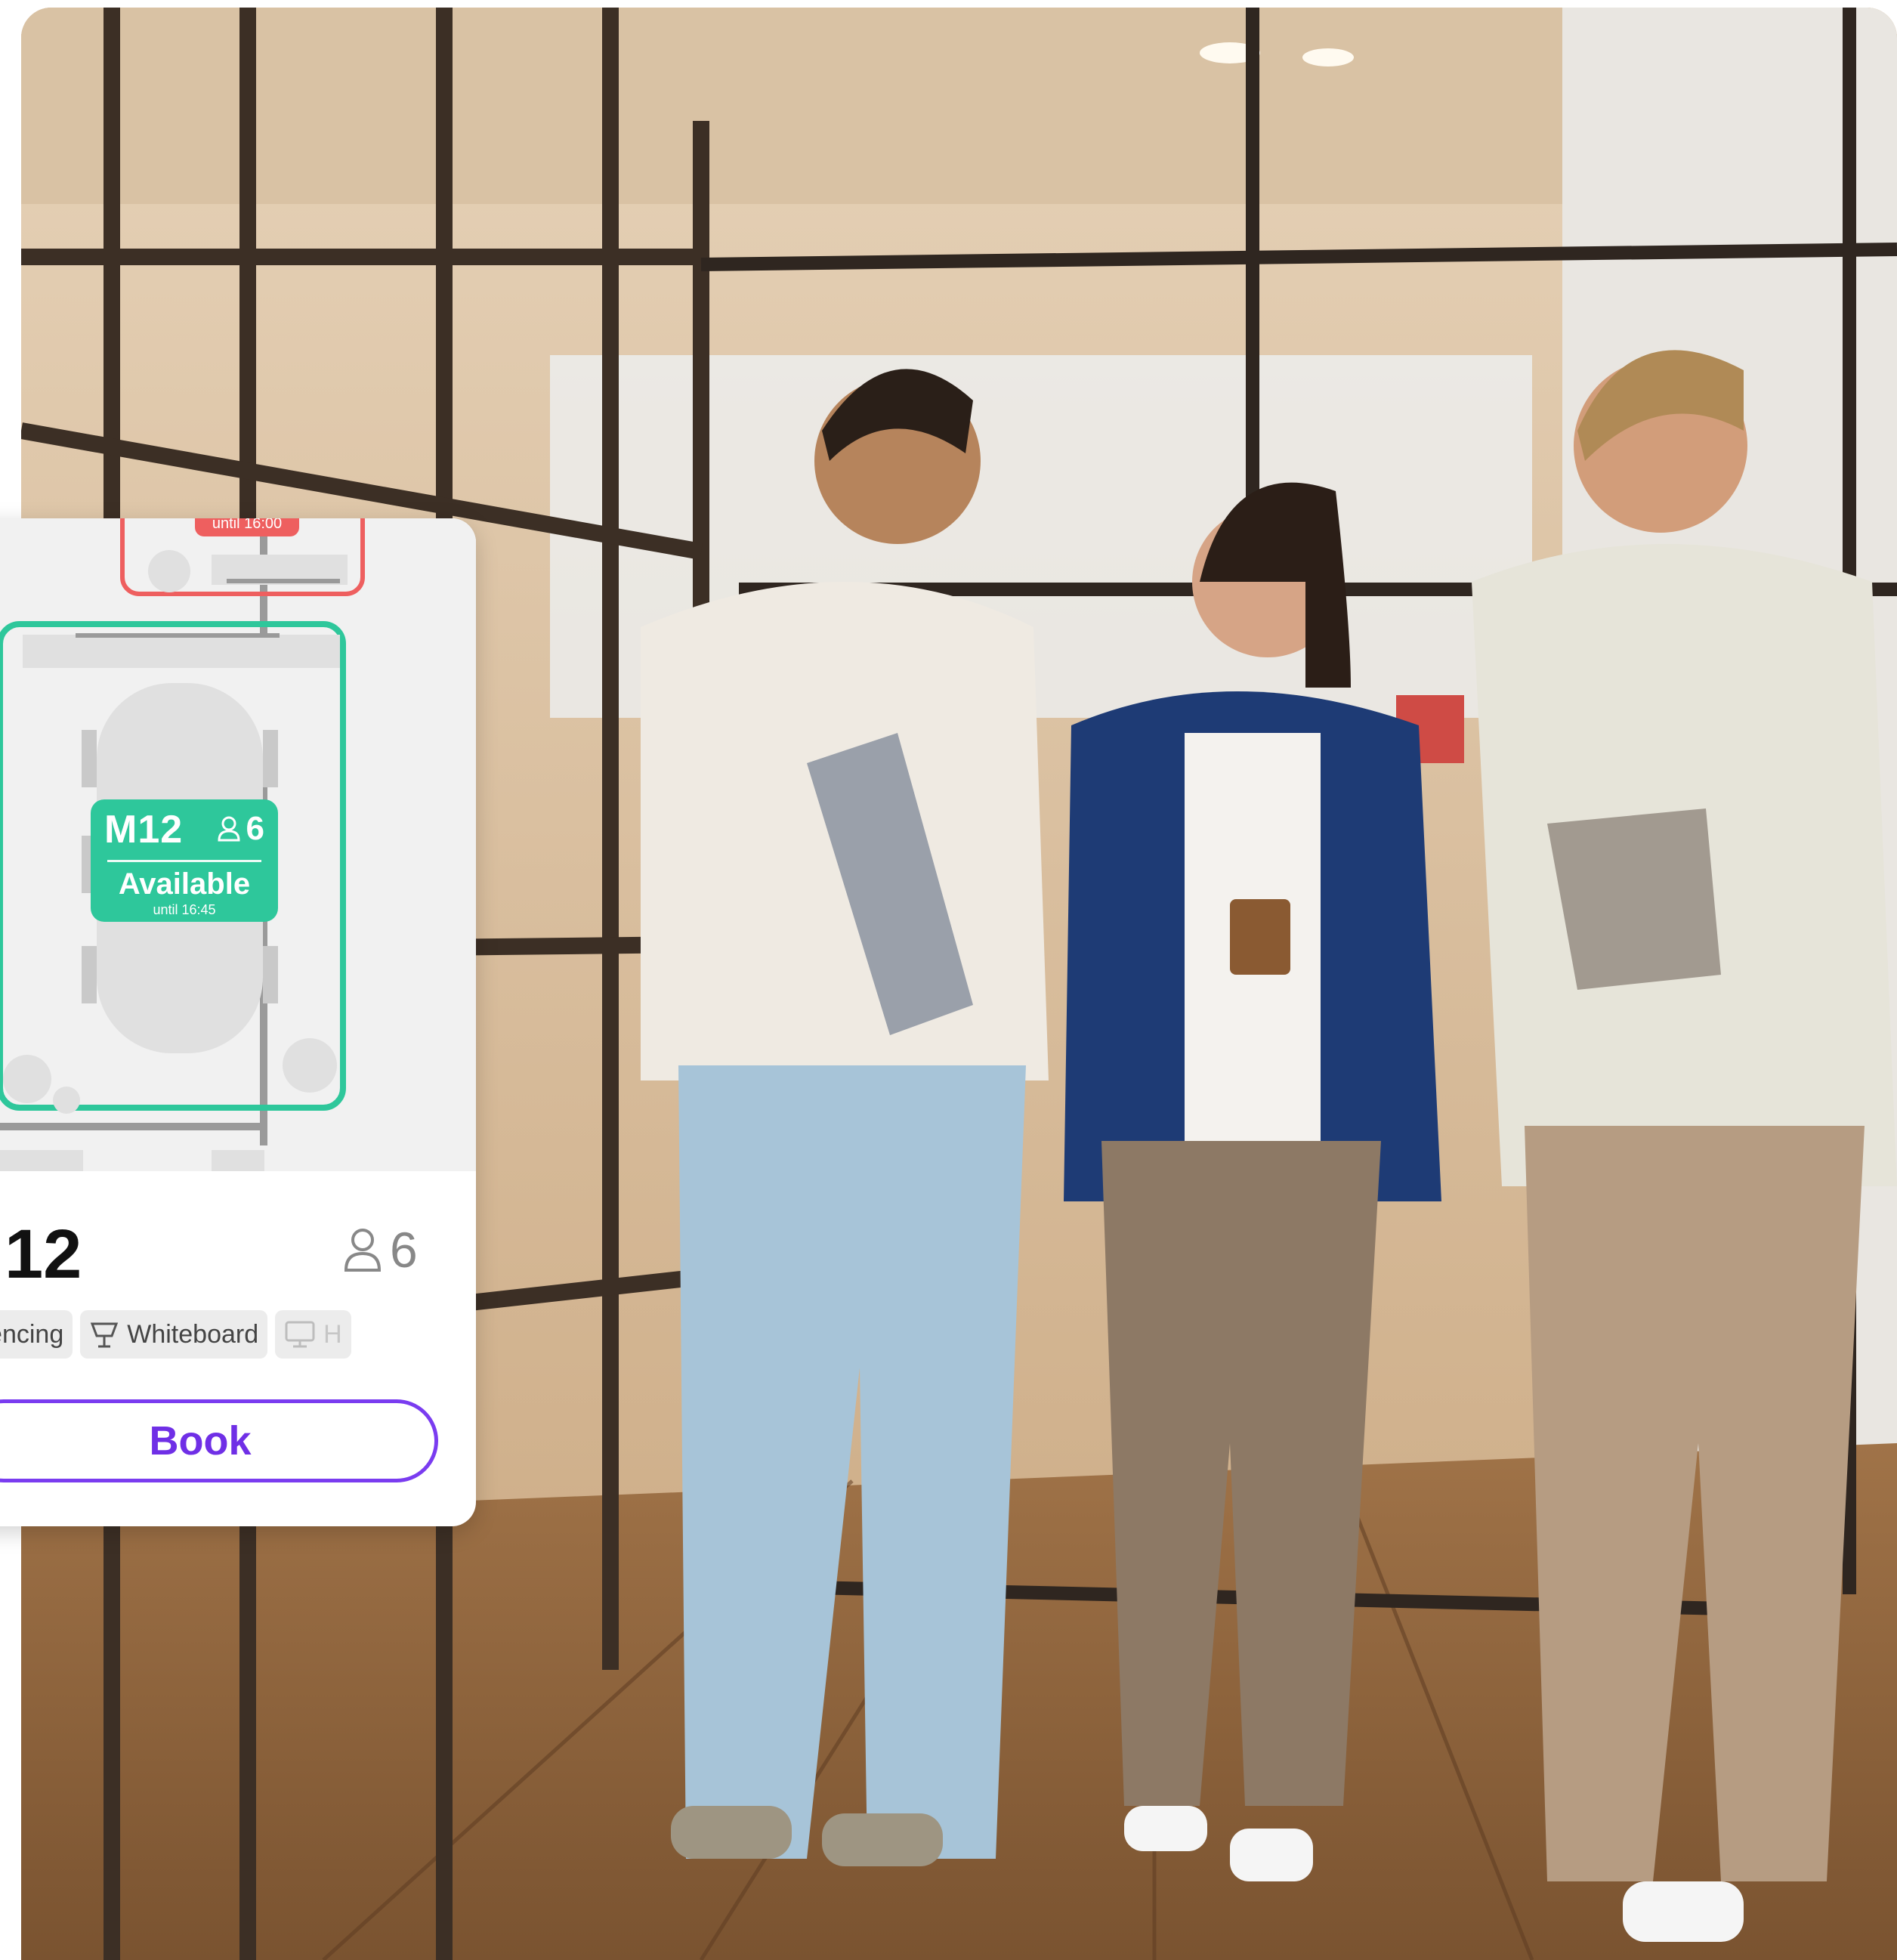 The height and width of the screenshot is (1960, 1897). I want to click on amenity-label: H, so click(332, 1334).